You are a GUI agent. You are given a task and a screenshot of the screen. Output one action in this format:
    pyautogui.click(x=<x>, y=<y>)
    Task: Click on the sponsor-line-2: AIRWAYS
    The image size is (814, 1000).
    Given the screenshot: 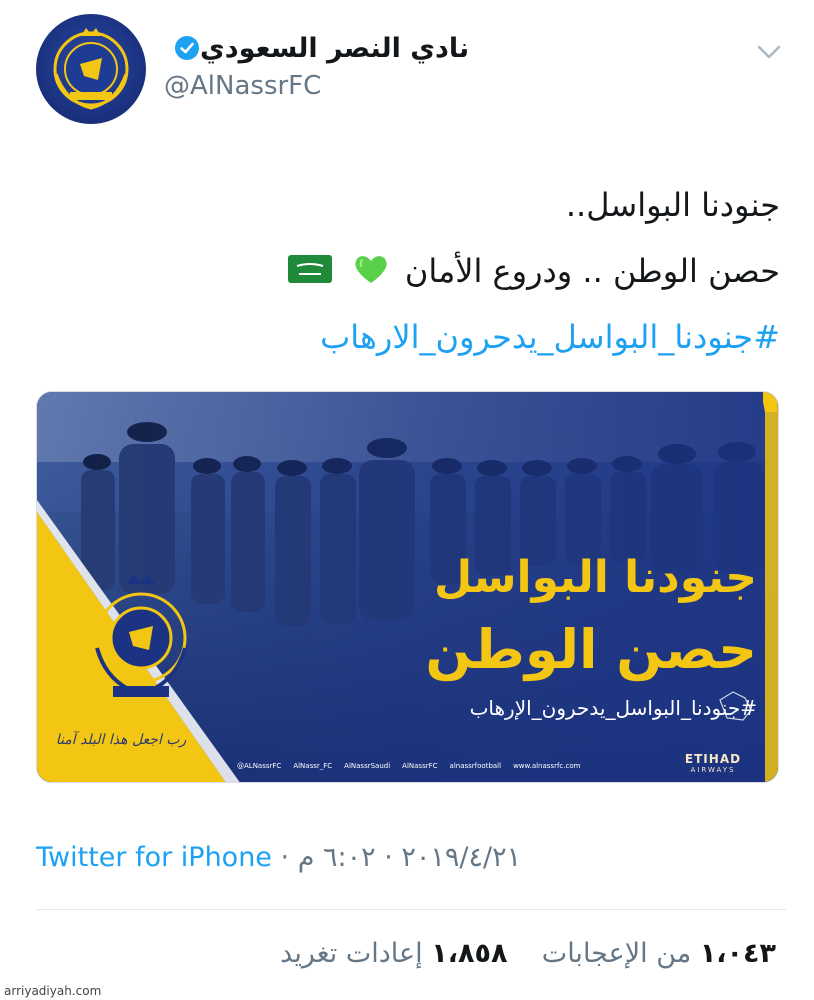 What is the action you would take?
    pyautogui.click(x=713, y=770)
    